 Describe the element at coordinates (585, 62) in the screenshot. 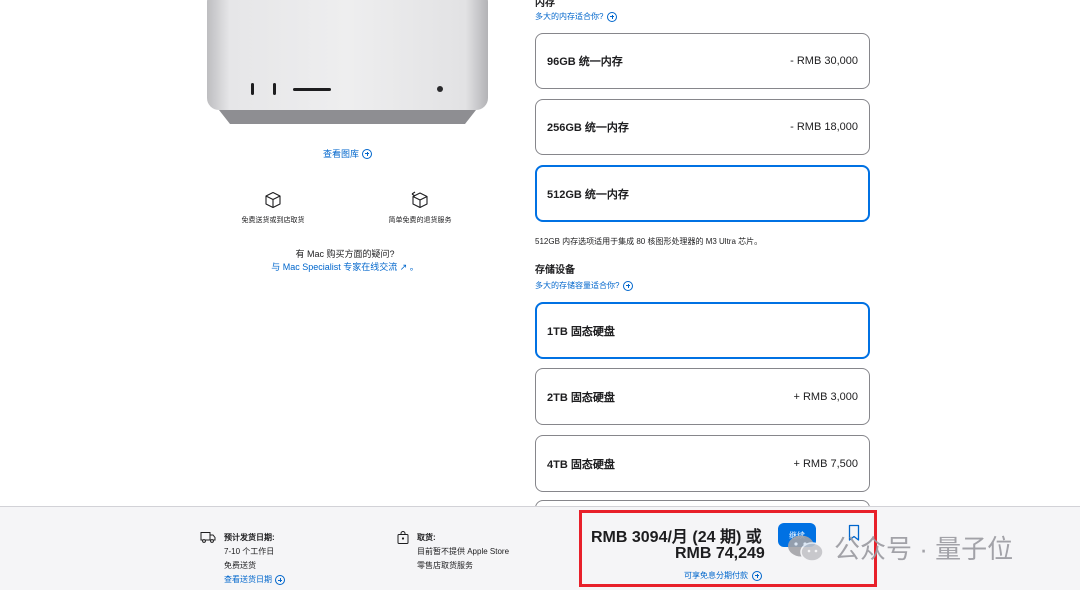

I see `option-name: 96GB 统一内存` at that location.